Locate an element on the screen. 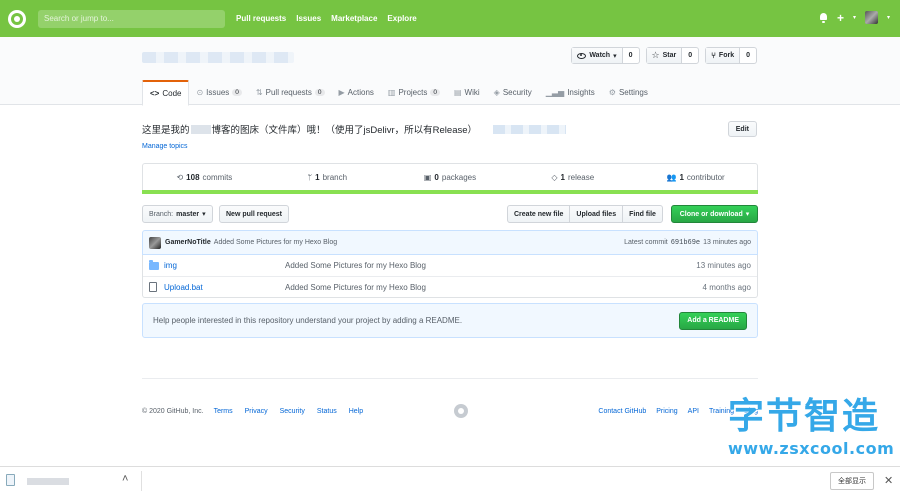 The height and width of the screenshot is (495, 900). add-readme-button: Add a README is located at coordinates (713, 320).